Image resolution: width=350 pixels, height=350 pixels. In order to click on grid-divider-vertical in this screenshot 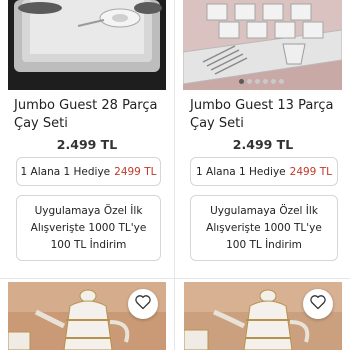, I will do `click(174, 175)`.